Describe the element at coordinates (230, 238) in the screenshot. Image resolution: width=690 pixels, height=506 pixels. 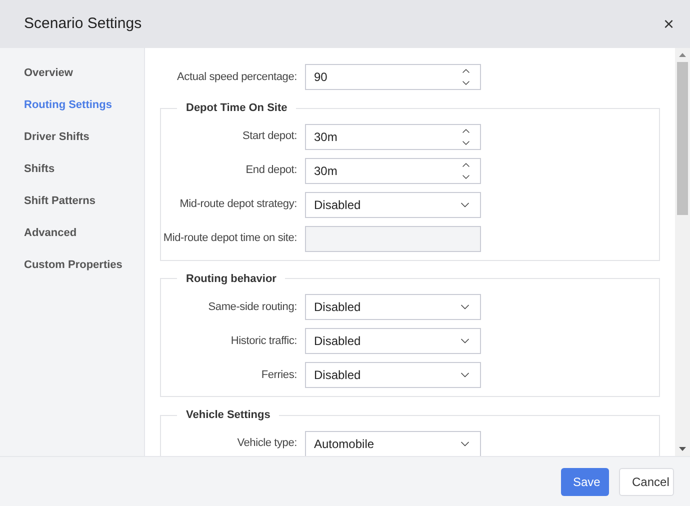
I see `field-label: Mid-route depot time on site:` at that location.